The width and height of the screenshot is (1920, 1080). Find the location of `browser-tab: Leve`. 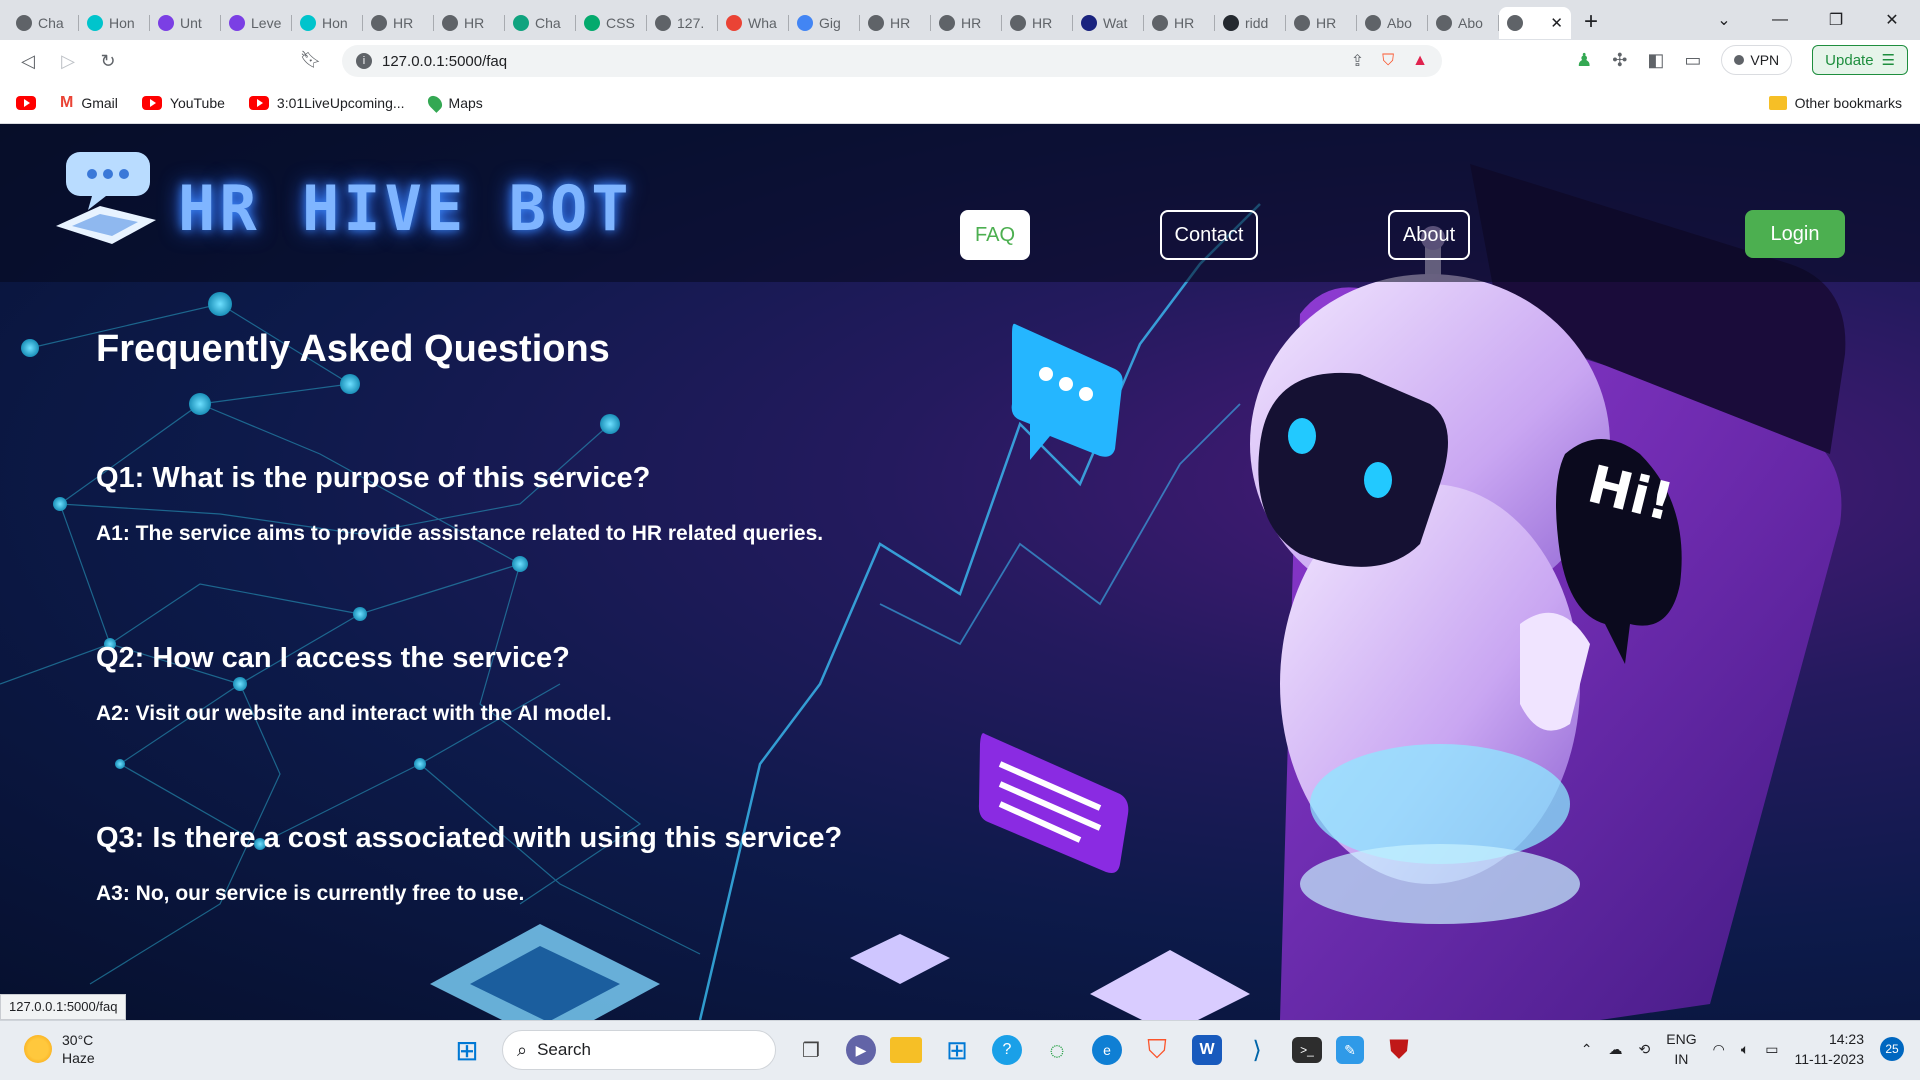

browser-tab: Leve is located at coordinates (256, 23).